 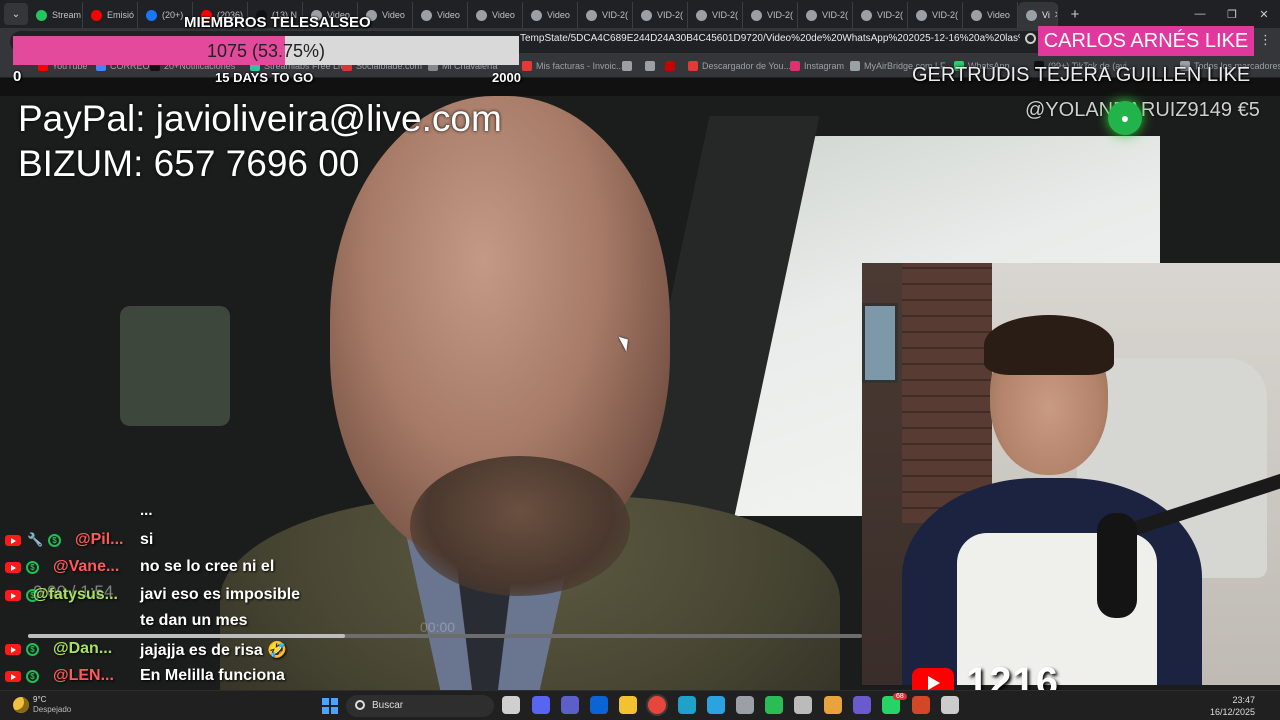 I want to click on powerpoint-icon, so click(x=921, y=705).